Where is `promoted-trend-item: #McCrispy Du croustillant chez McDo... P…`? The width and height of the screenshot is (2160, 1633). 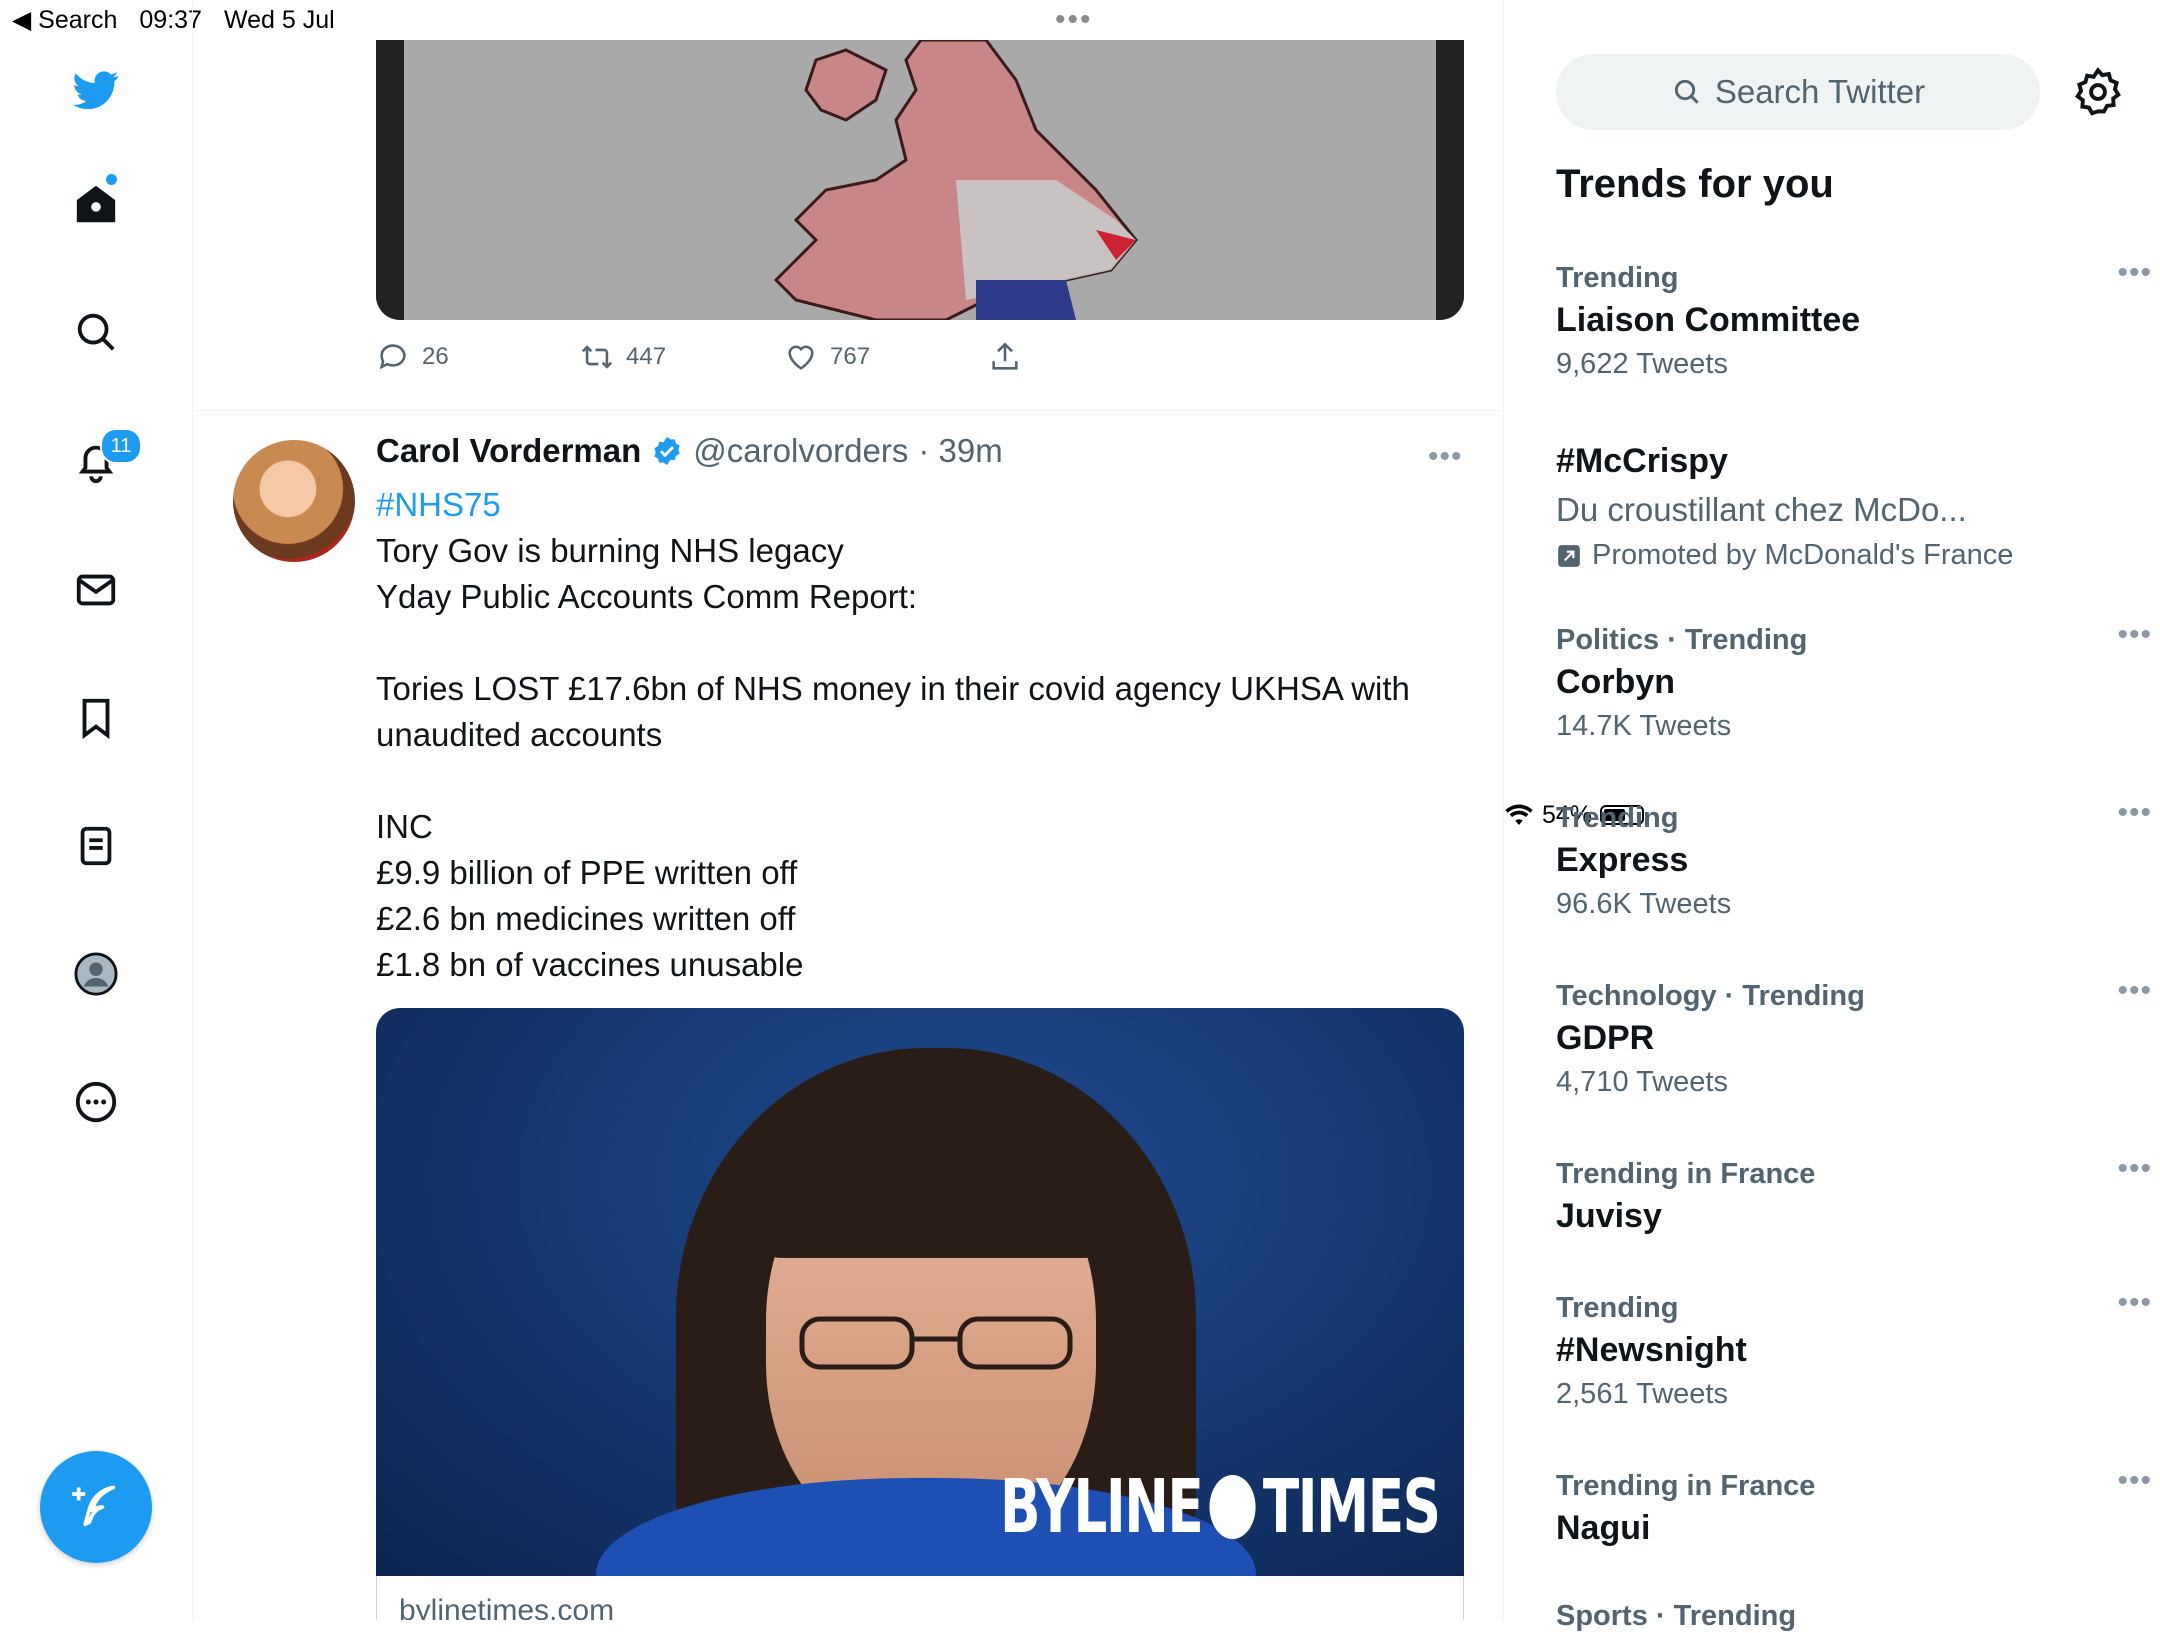 promoted-trend-item: #McCrispy Du croustillant chez McDo... P… is located at coordinates (1836, 507).